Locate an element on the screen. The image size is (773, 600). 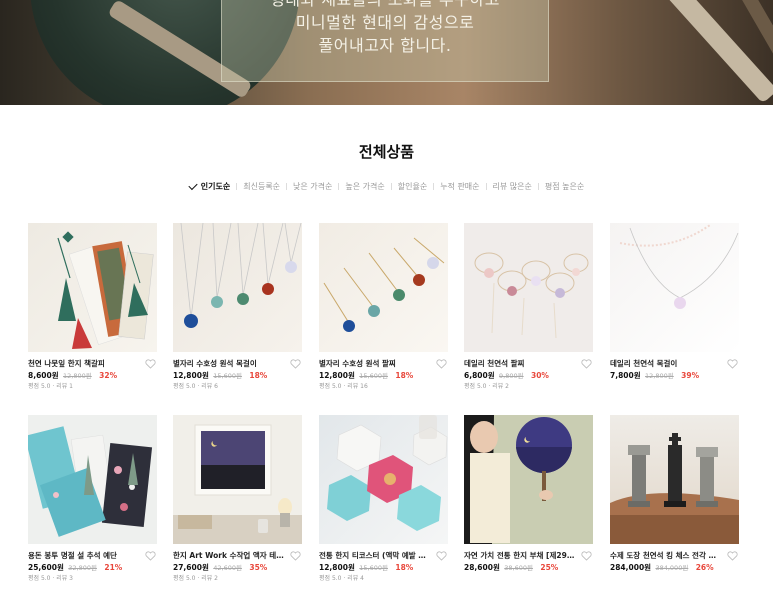
section-title: 전체상품 is located at coordinates (386, 152).